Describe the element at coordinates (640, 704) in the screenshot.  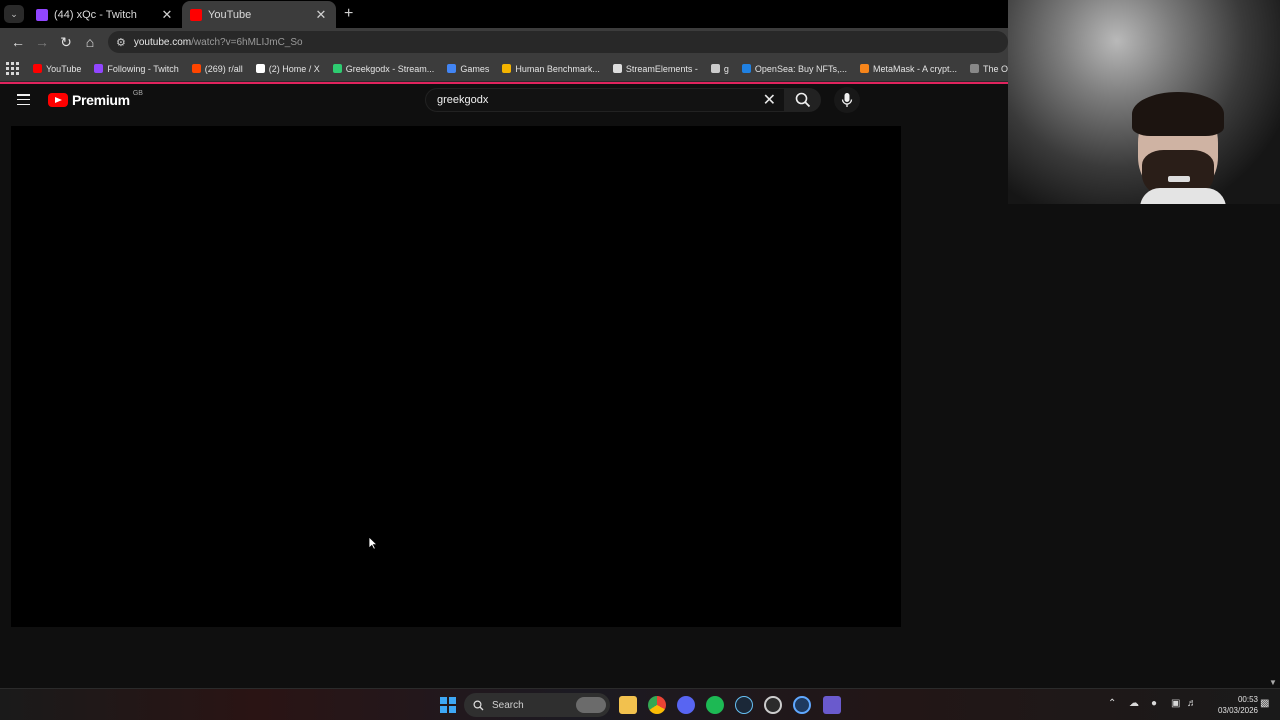
I see `windows-taskbar: Search ⌃ ☁ ● ▣ ♬ 00:53 03/03/2026 ▩` at that location.